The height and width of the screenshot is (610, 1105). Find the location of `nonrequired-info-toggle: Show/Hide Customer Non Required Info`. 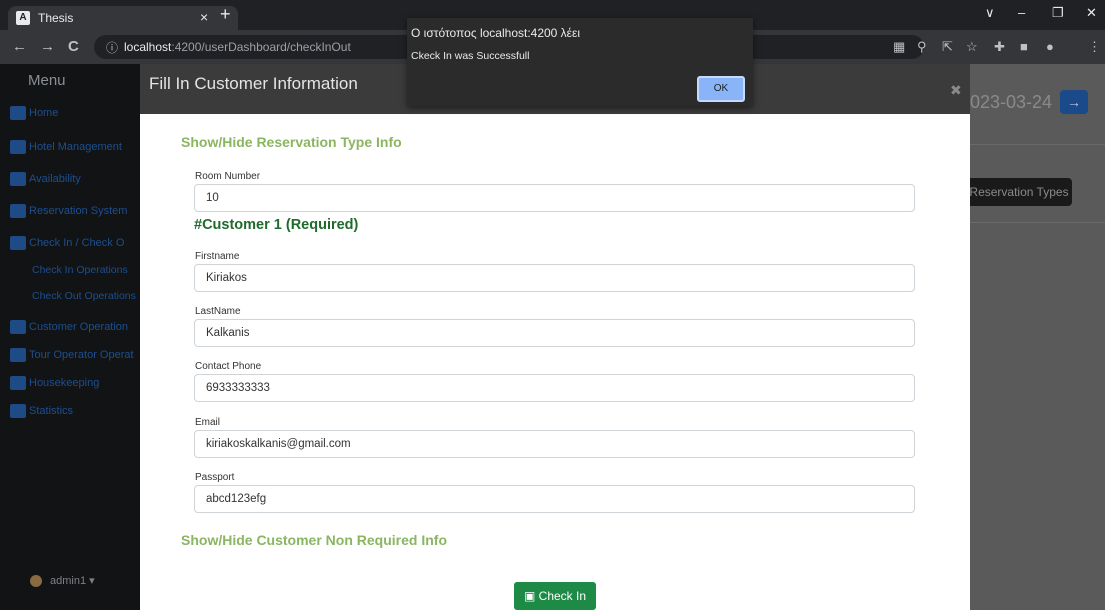

nonrequired-info-toggle: Show/Hide Customer Non Required Info is located at coordinates (314, 540).